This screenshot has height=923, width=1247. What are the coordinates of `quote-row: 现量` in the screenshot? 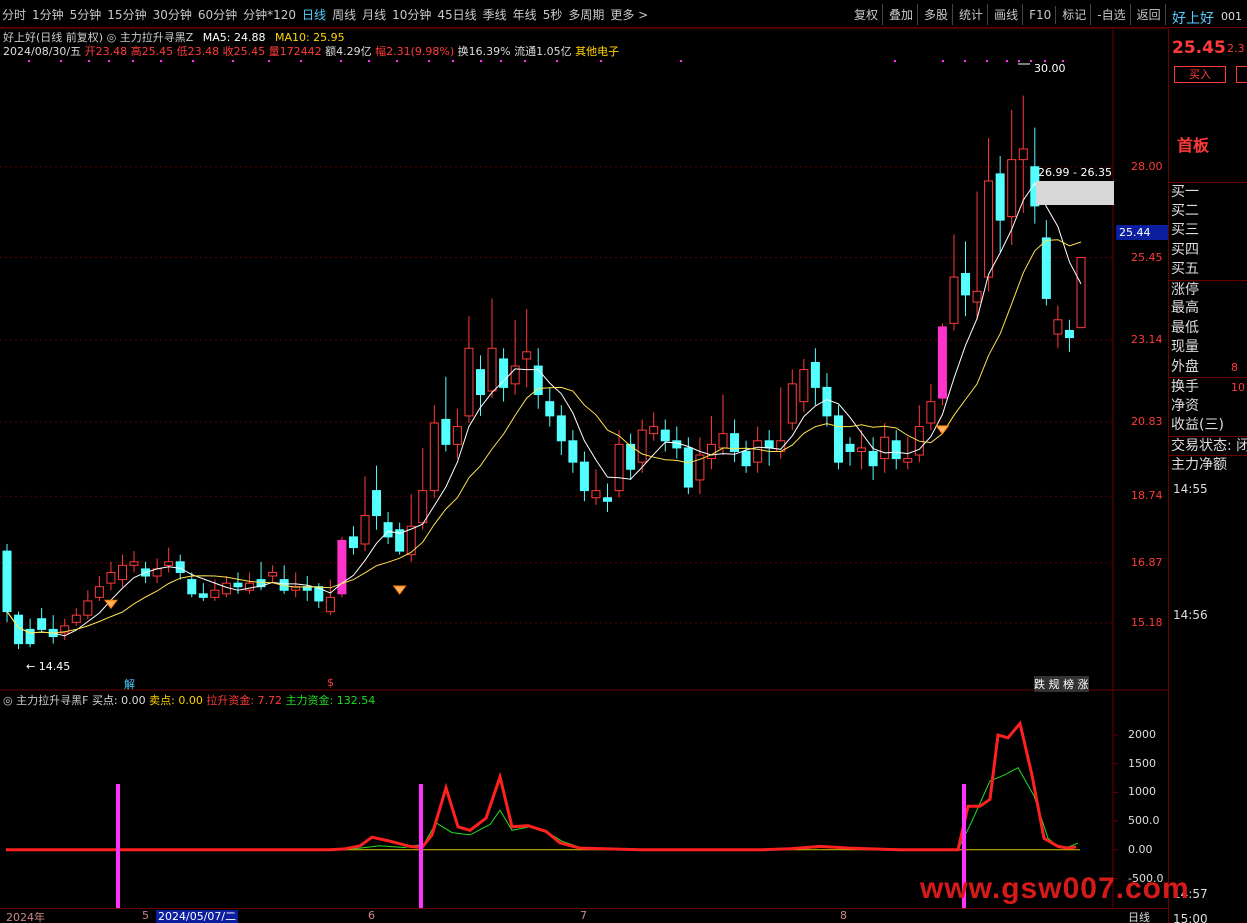 It's located at (1208, 348).